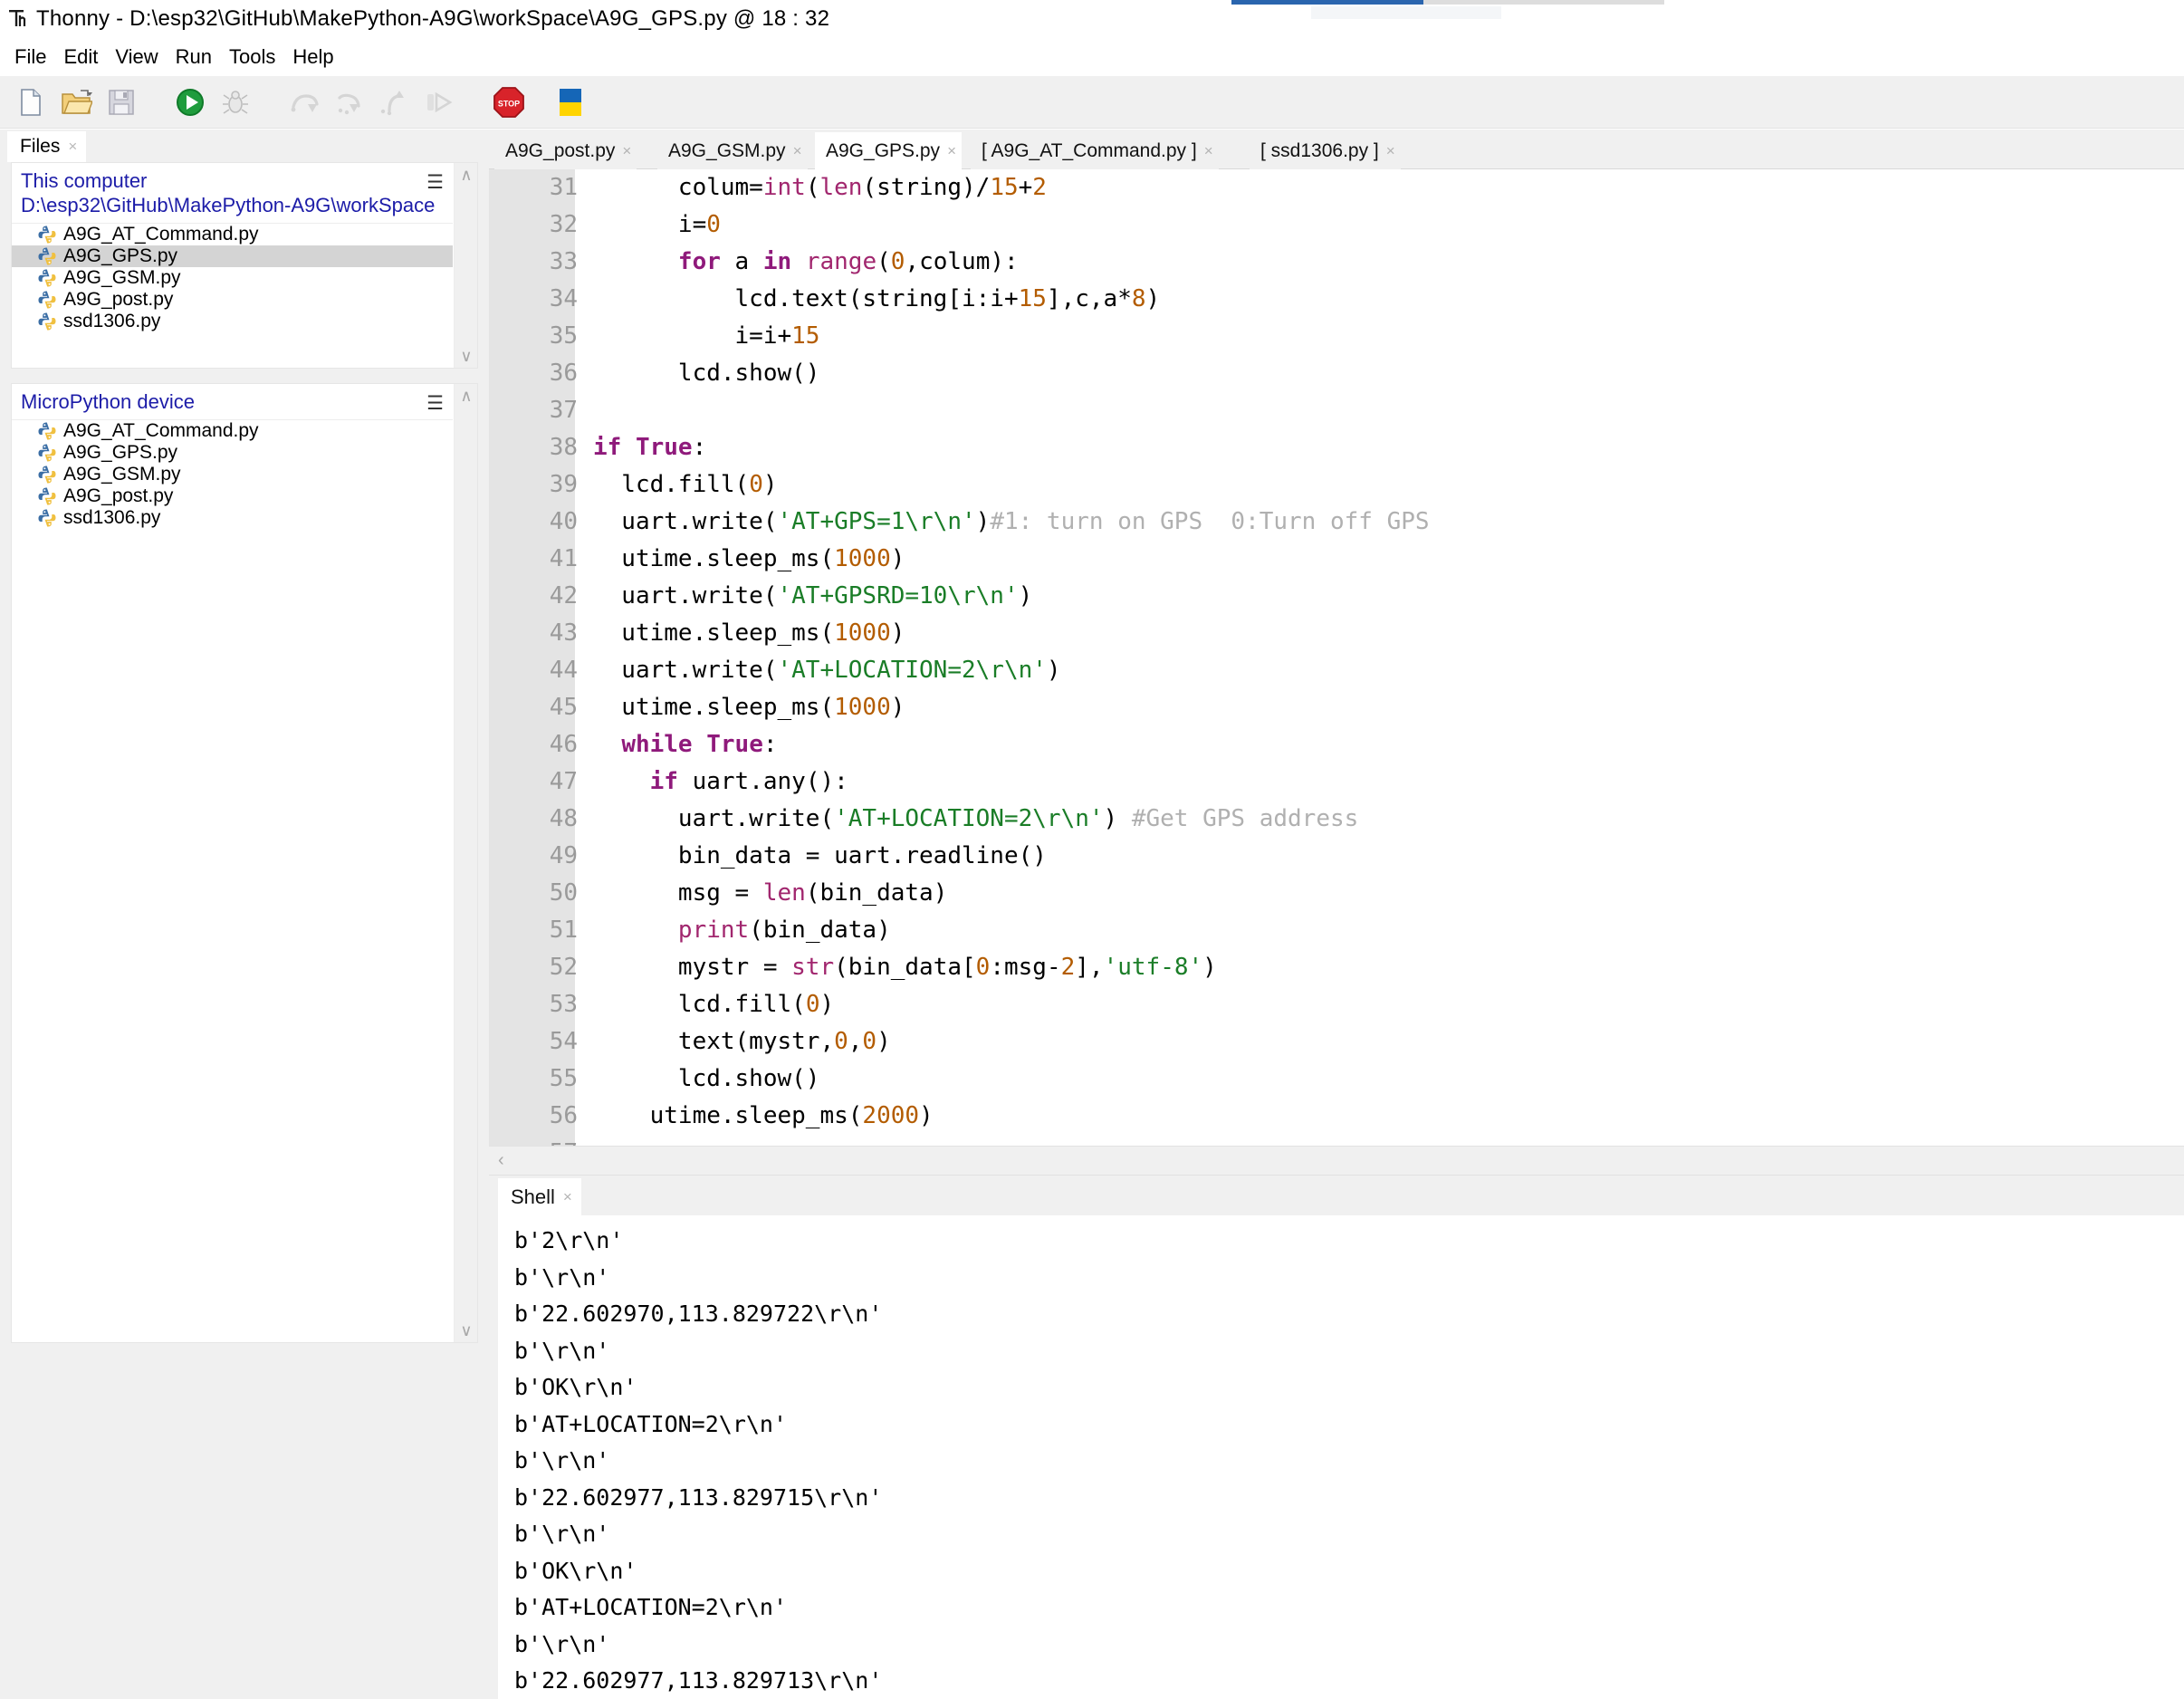 This screenshot has width=2184, height=1699. Describe the element at coordinates (195, 57) in the screenshot. I see `menu-item-run: Run` at that location.